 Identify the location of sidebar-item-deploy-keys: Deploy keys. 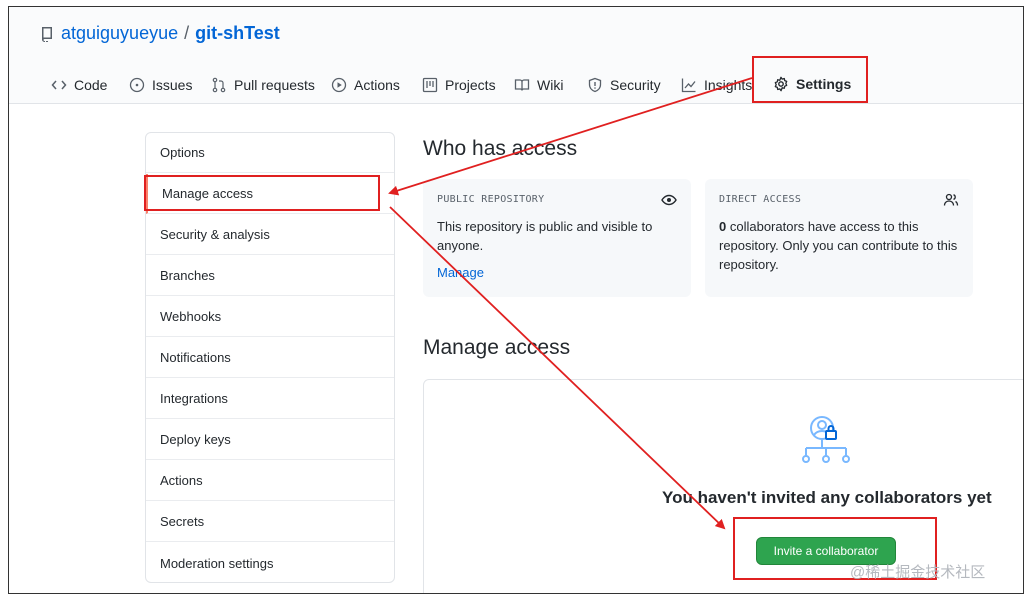
(270, 440).